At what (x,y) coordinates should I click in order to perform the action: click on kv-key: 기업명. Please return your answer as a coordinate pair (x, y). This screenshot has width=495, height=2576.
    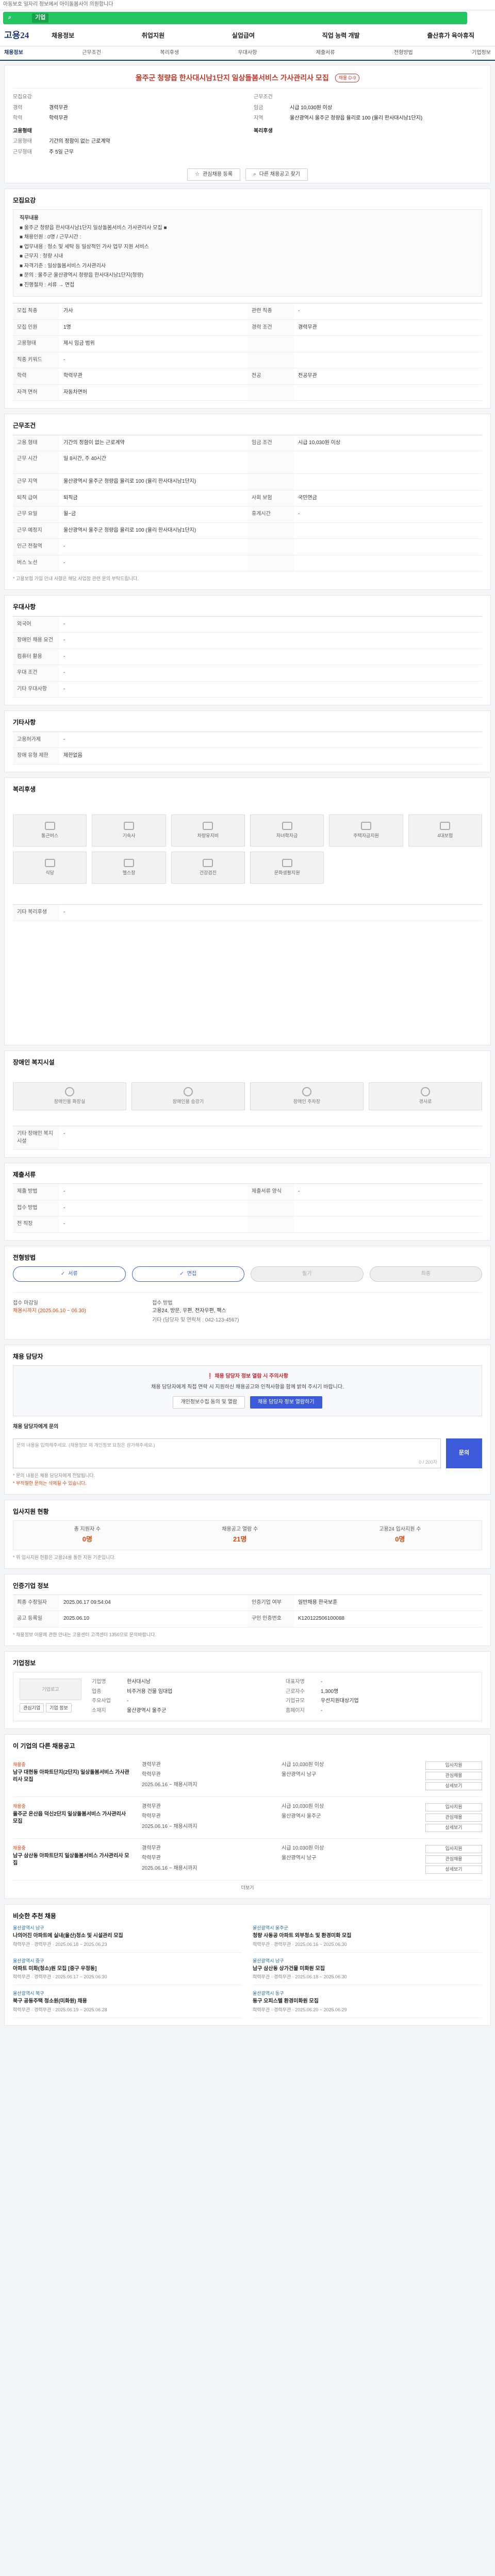
    Looking at the image, I should click on (99, 1682).